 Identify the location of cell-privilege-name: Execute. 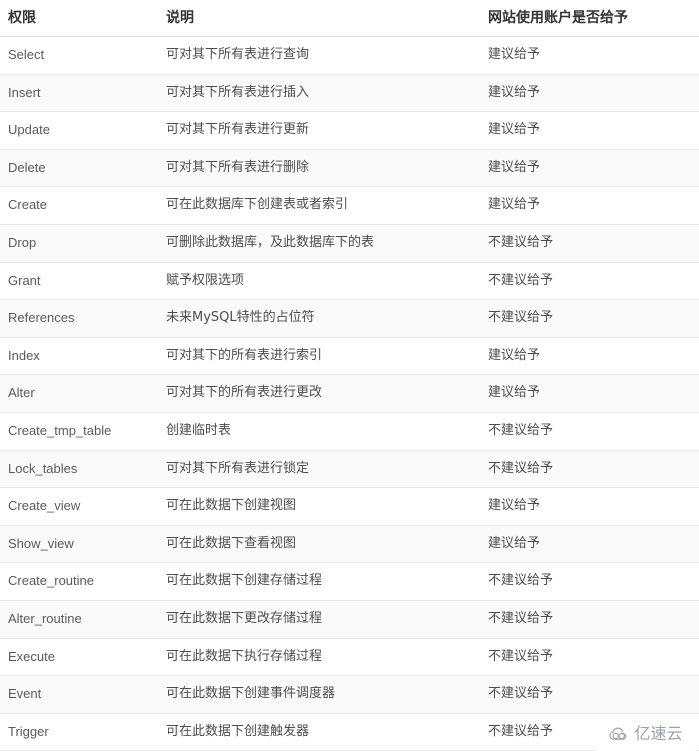
(79, 657).